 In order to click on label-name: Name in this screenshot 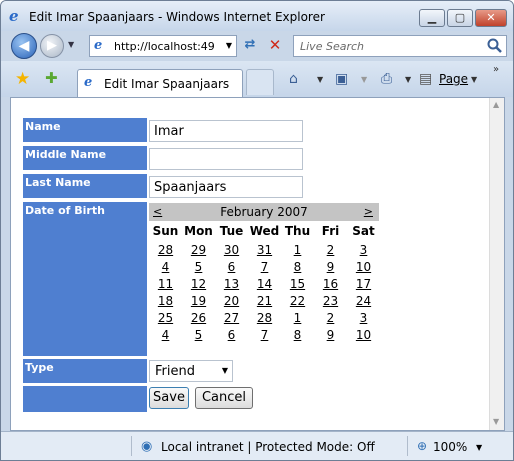, I will do `click(85, 130)`.